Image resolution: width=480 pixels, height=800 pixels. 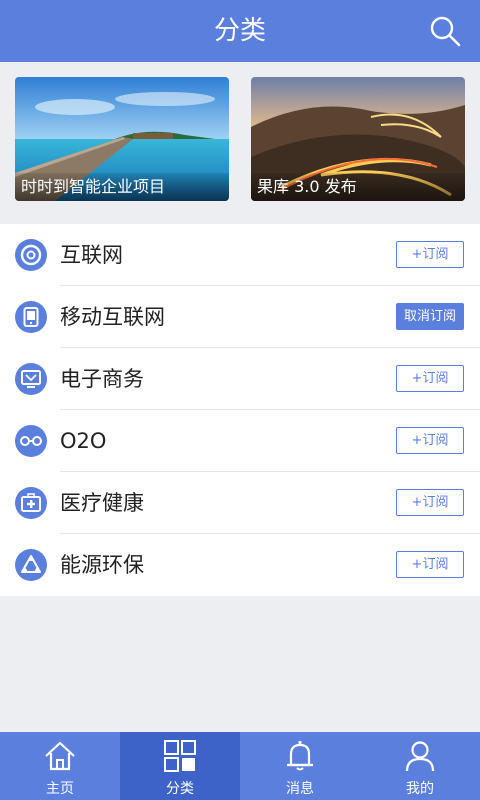 What do you see at coordinates (102, 503) in the screenshot?
I see `category-label: 医疗健康` at bounding box center [102, 503].